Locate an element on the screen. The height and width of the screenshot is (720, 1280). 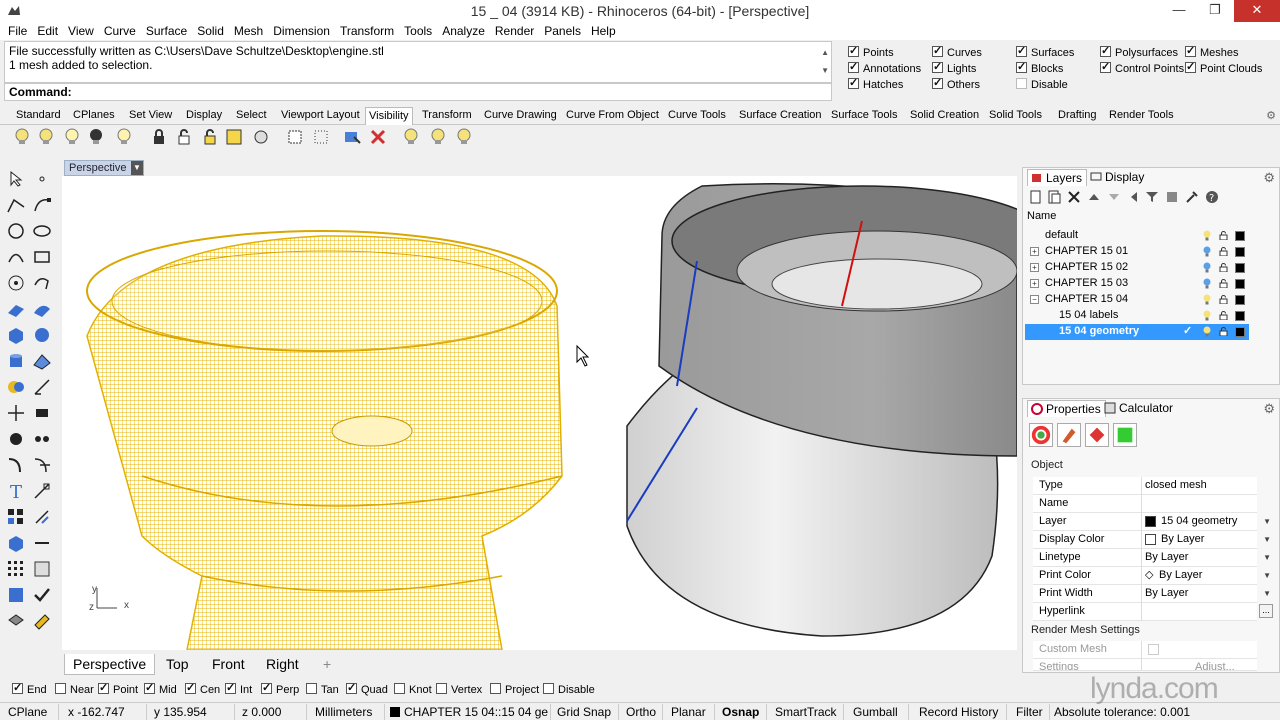
show-layer-bulb-icon is located at coordinates (411, 137).